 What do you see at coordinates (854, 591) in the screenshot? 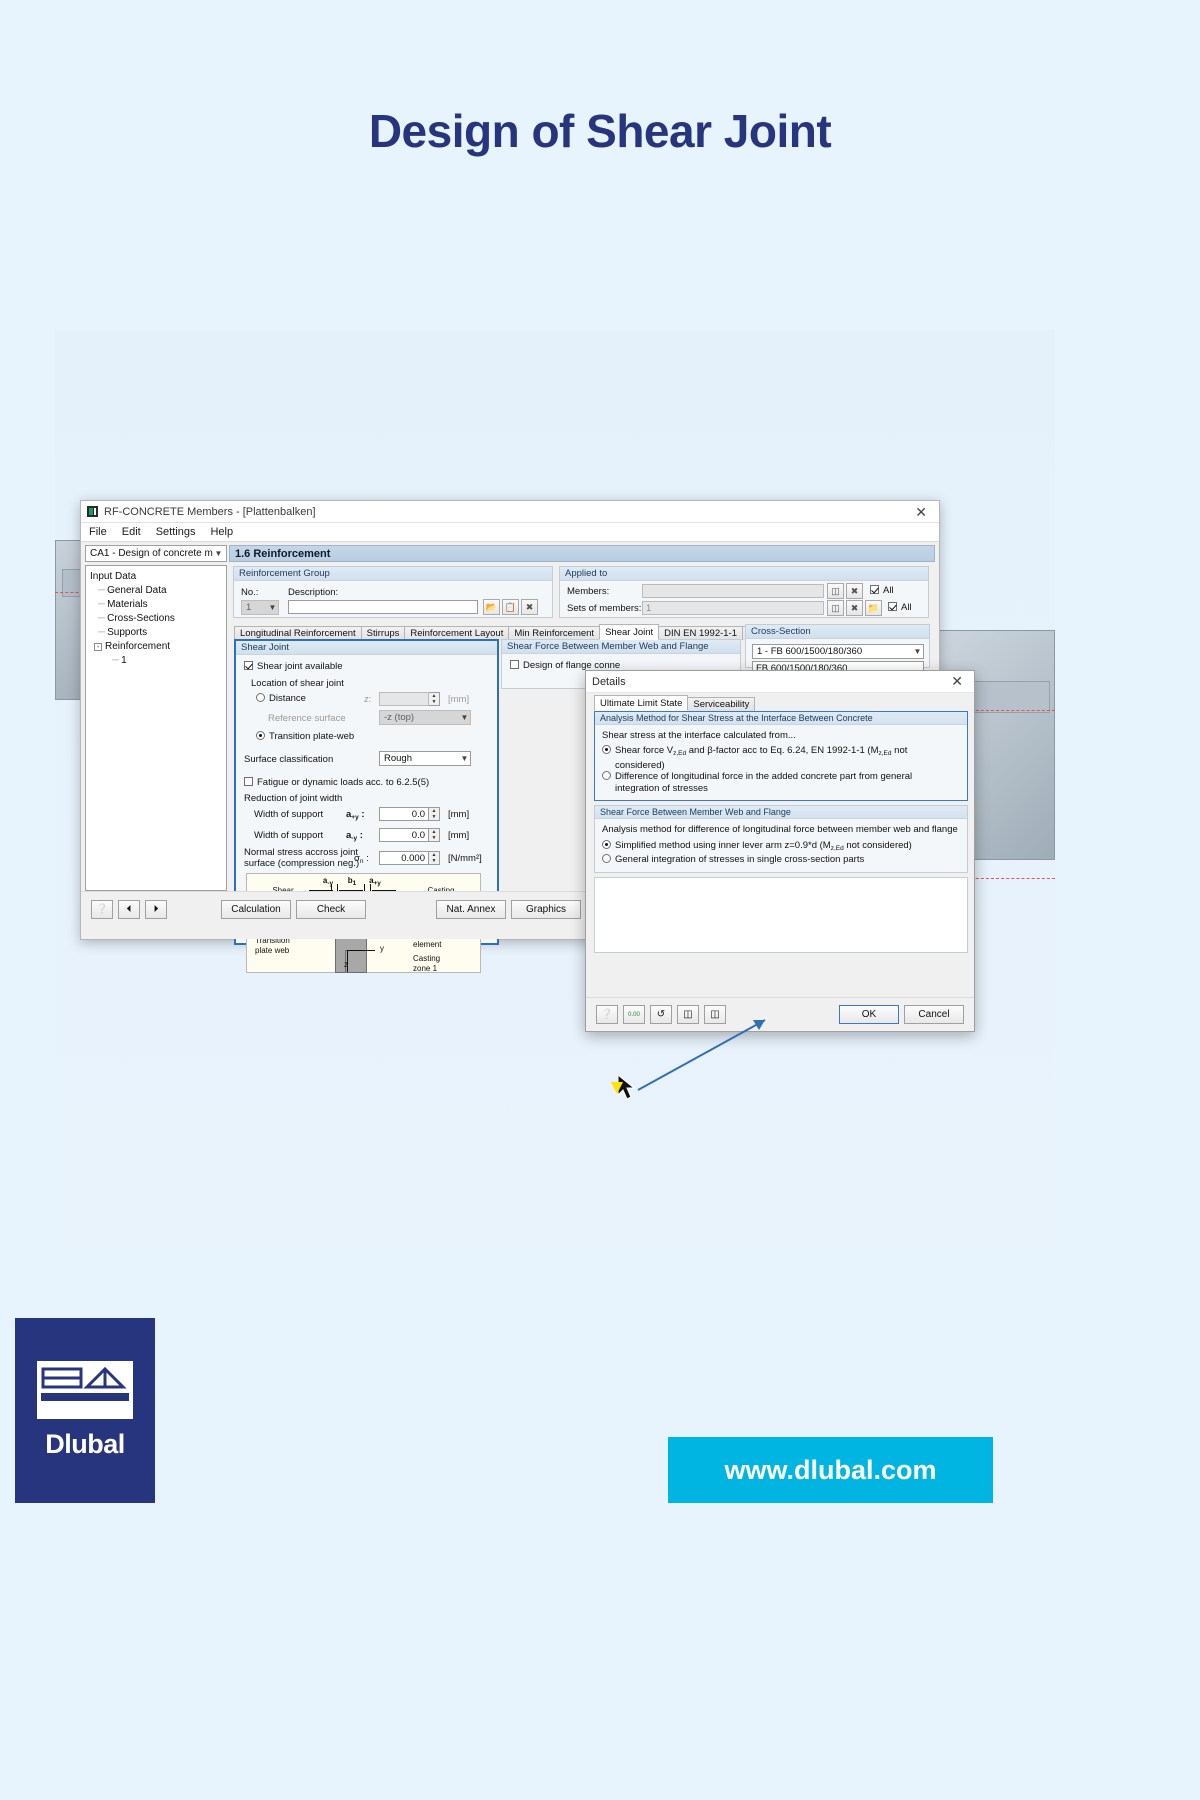
I see `clear-members-icon: ✖` at bounding box center [854, 591].